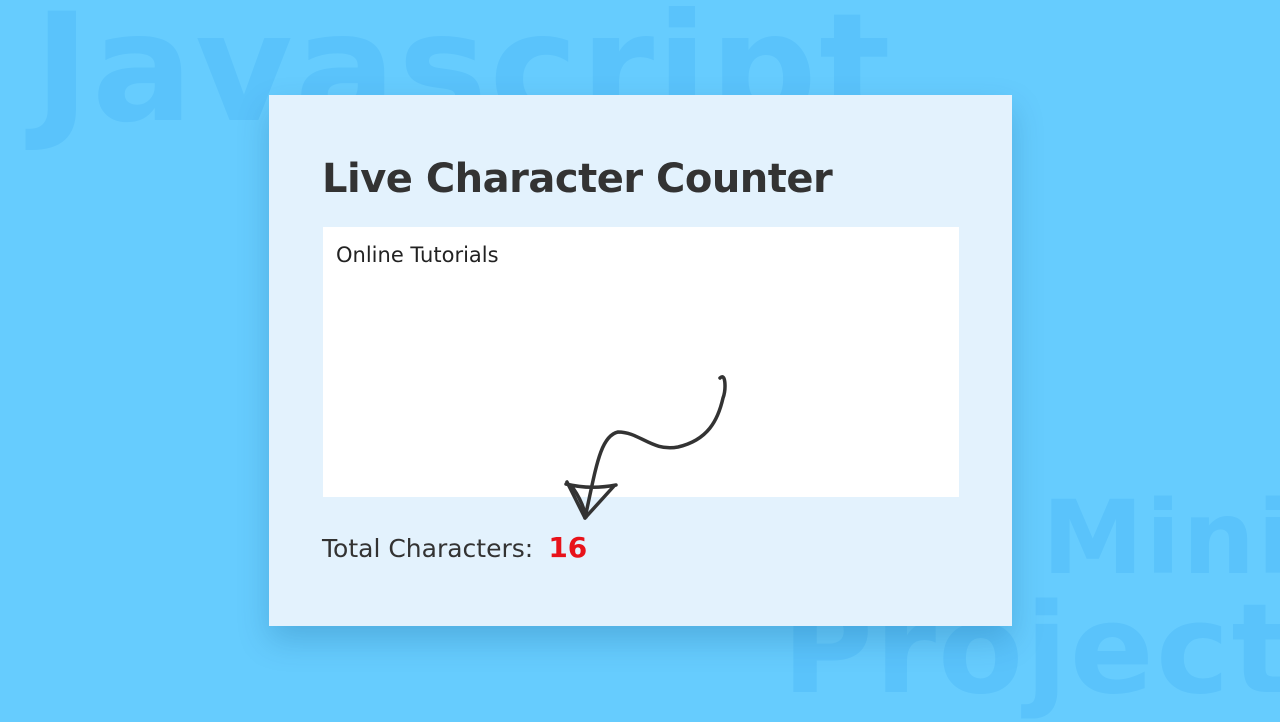 The image size is (1280, 722). Describe the element at coordinates (577, 179) in the screenshot. I see `page-title: Live Character Counter` at that location.